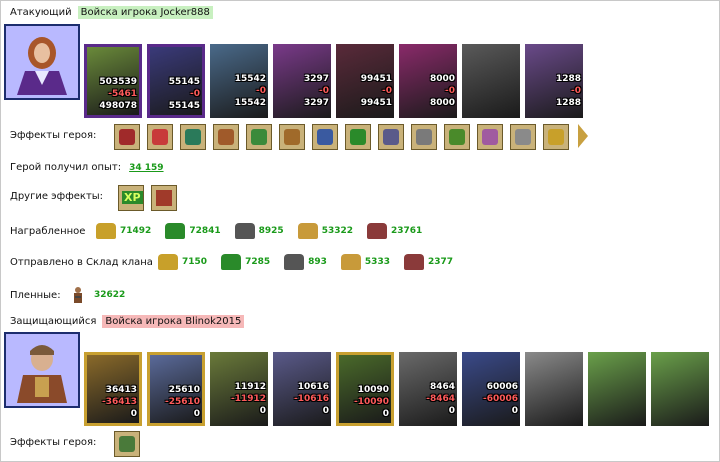  Describe the element at coordinates (175, 231) in the screenshot. I see `wood-icon` at that location.